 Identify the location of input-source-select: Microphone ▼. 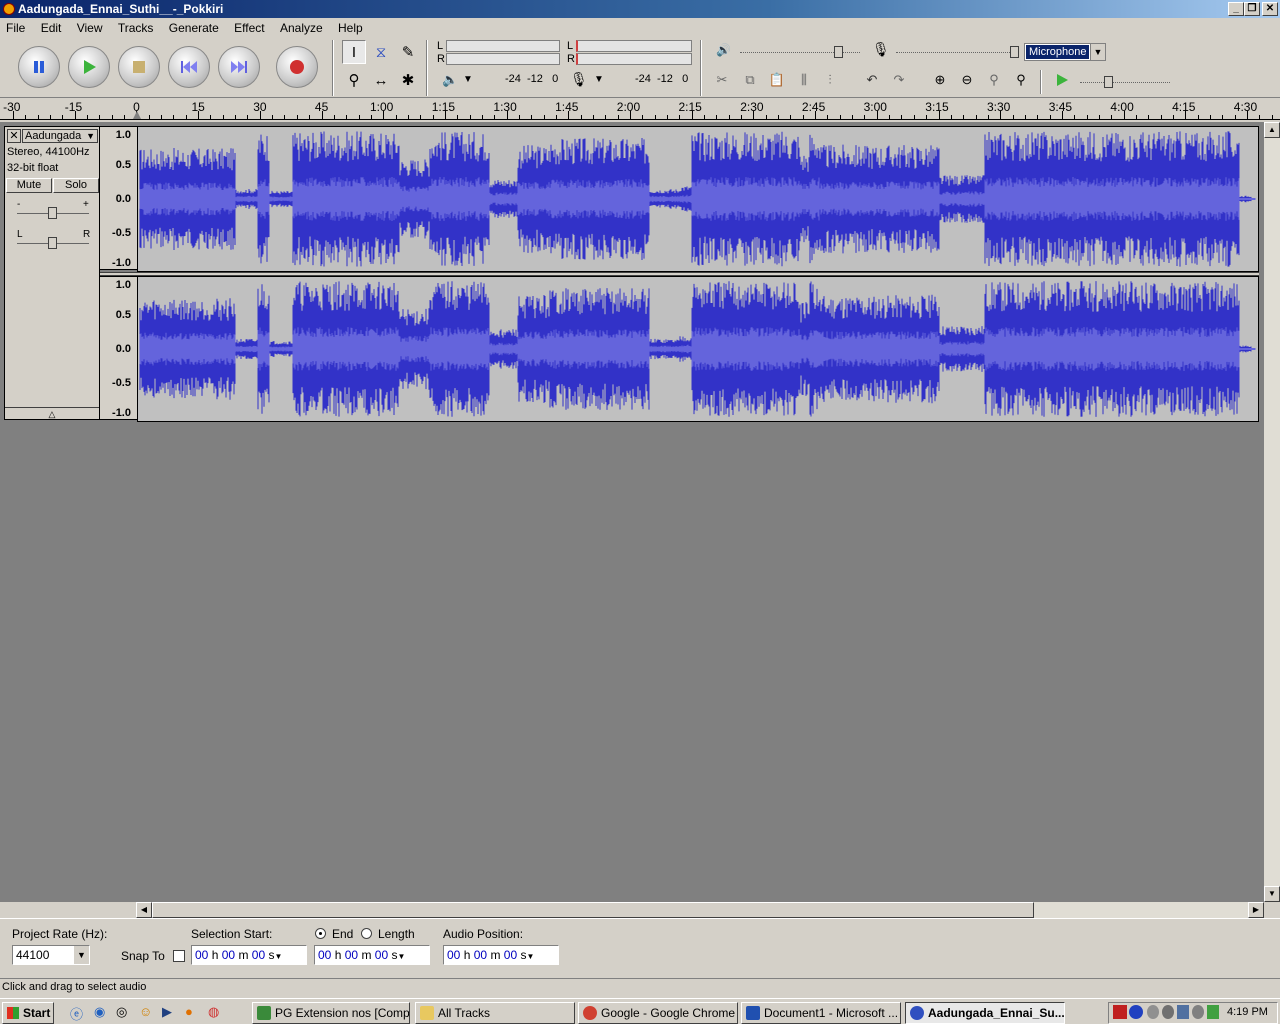
(1065, 52).